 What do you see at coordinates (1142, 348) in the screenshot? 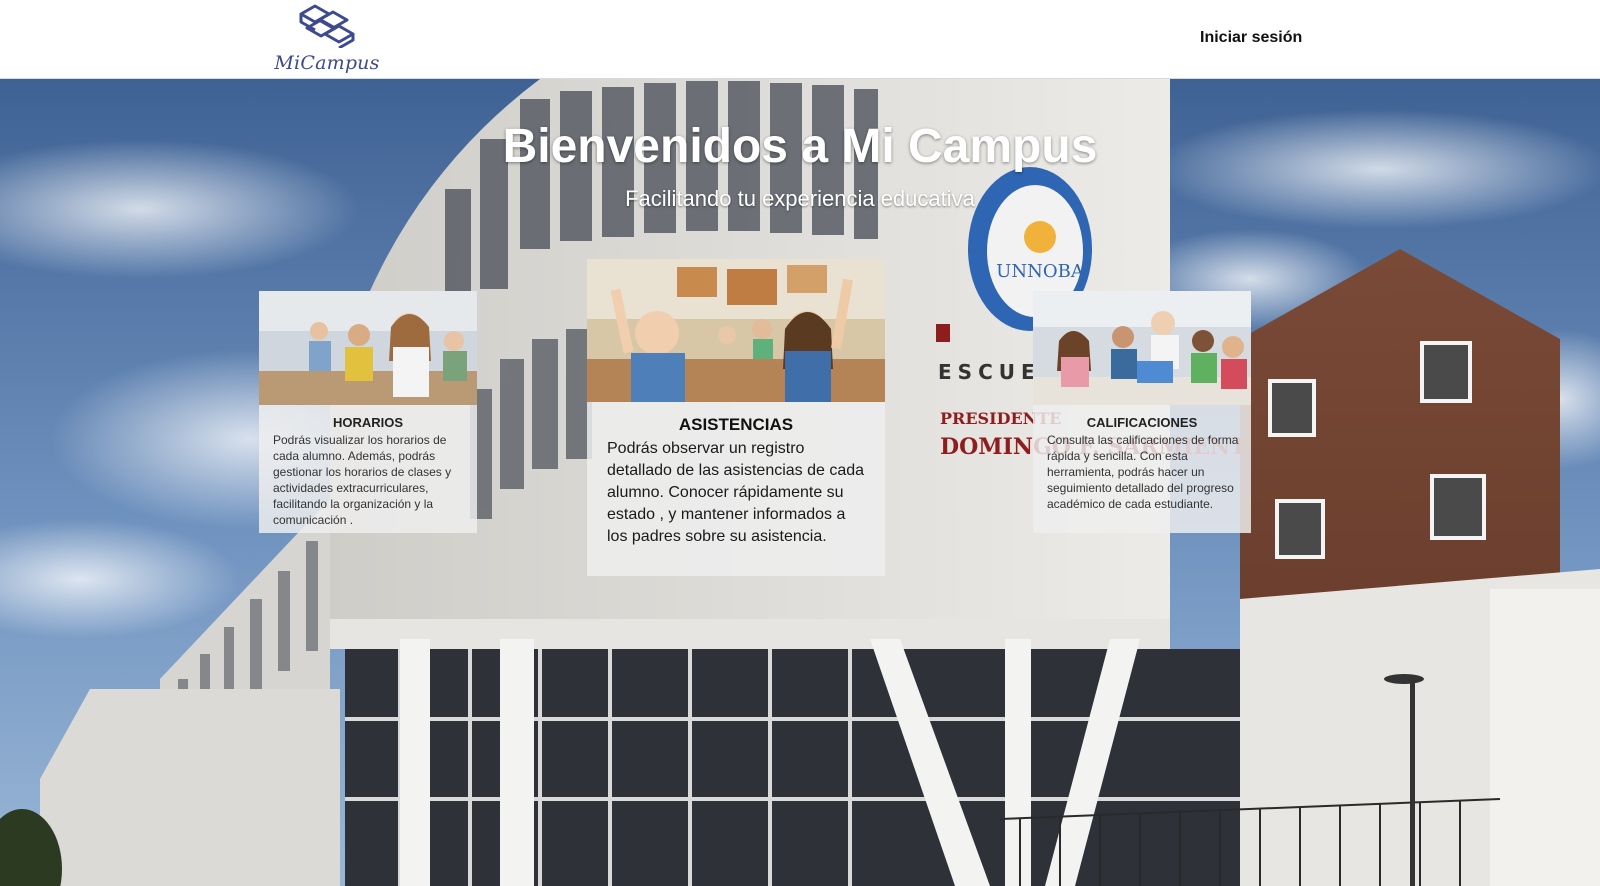
I see `students-laptop-photo` at bounding box center [1142, 348].